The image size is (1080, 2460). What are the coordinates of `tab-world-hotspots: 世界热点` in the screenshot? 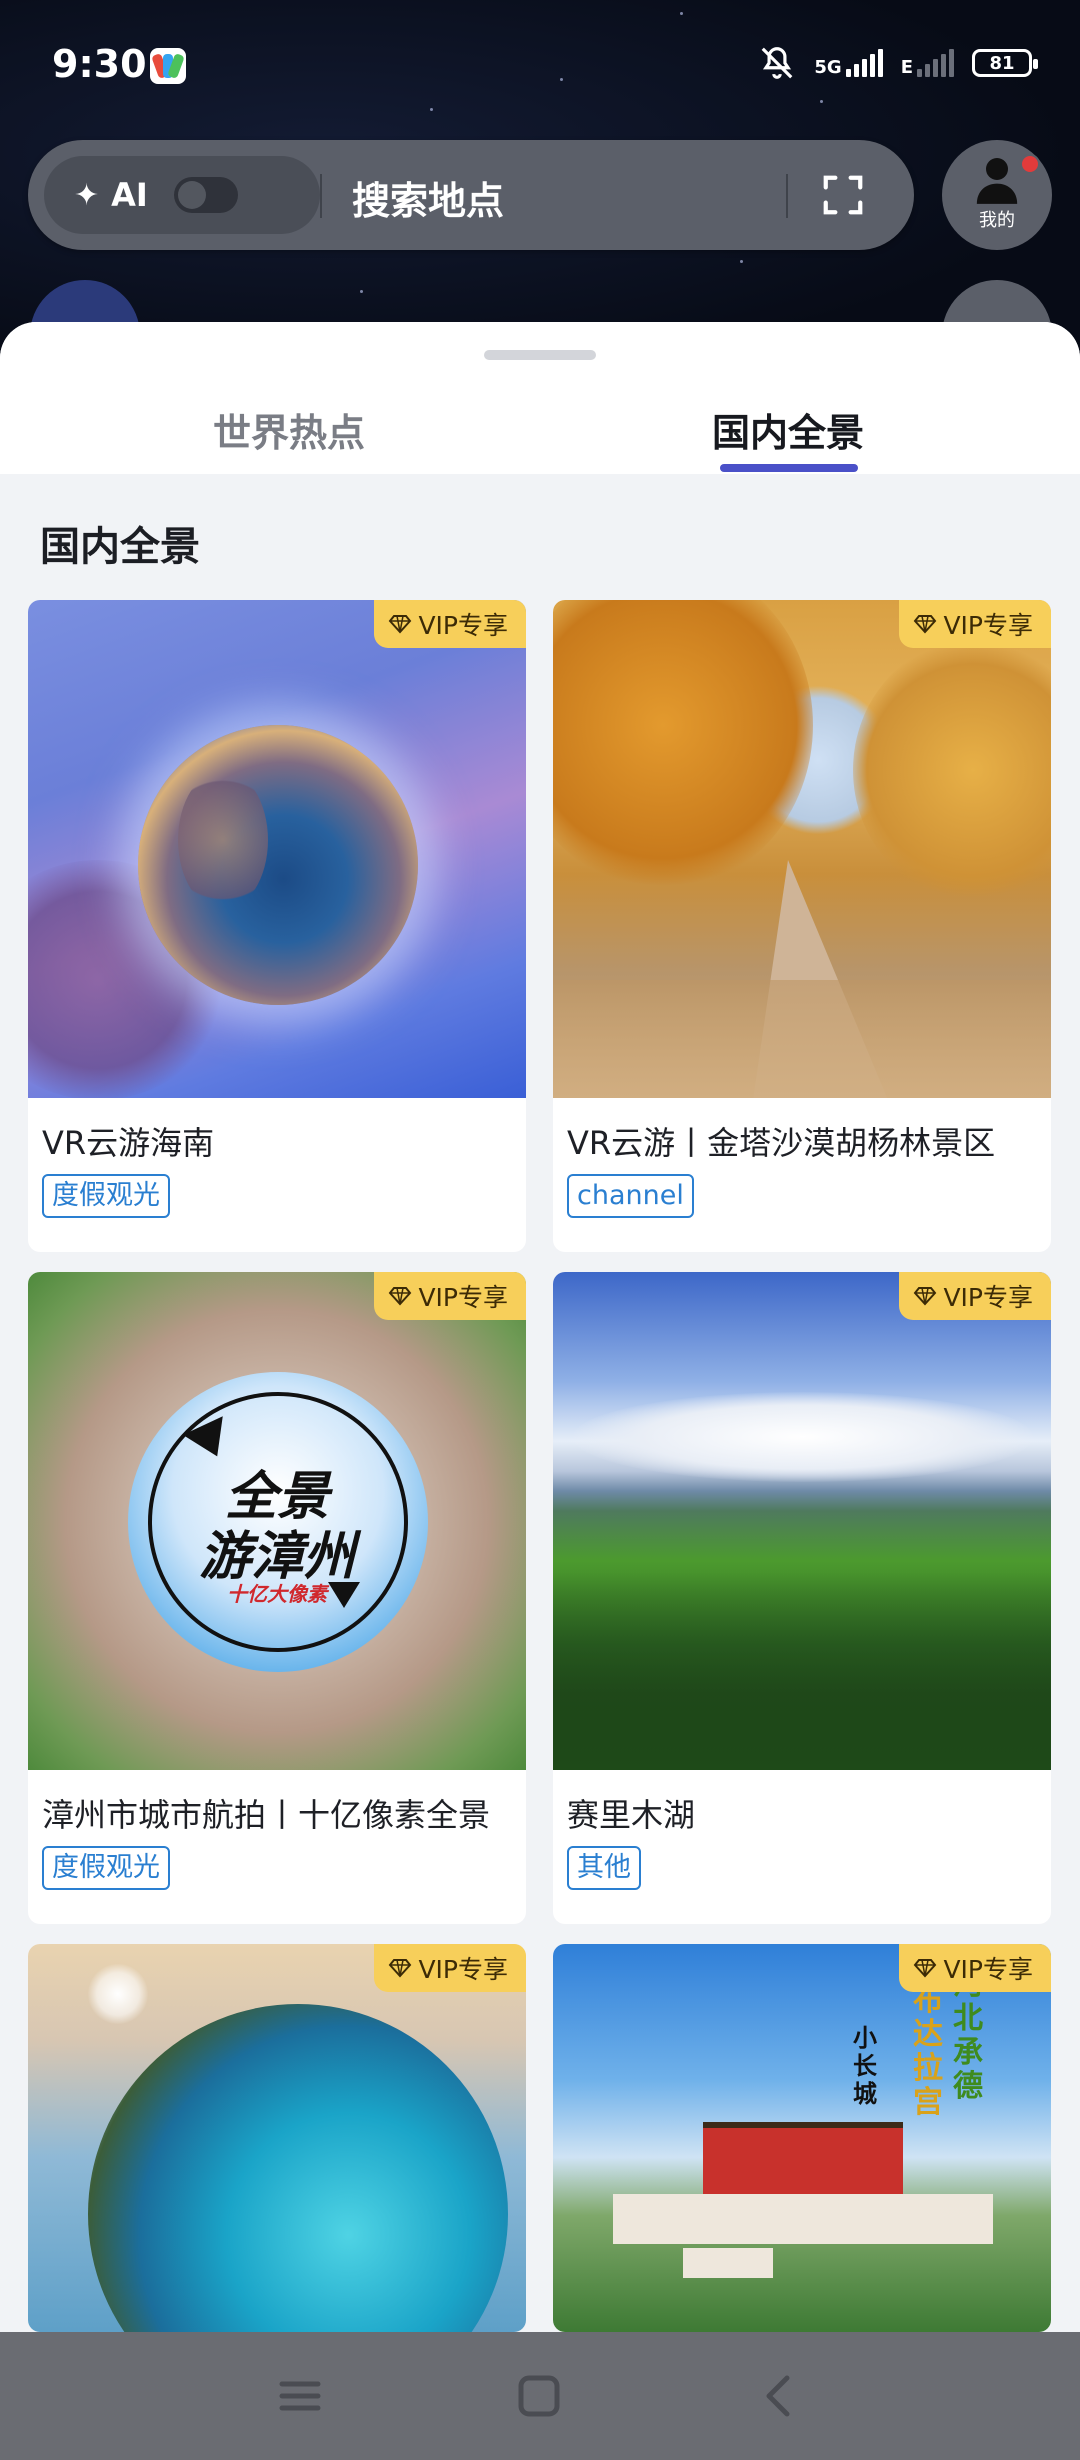 It's located at (289, 429).